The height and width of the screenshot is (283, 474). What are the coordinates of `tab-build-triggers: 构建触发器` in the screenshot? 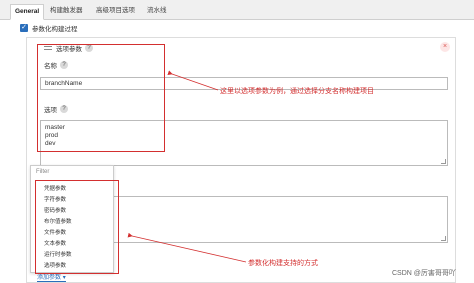 It's located at (66, 12).